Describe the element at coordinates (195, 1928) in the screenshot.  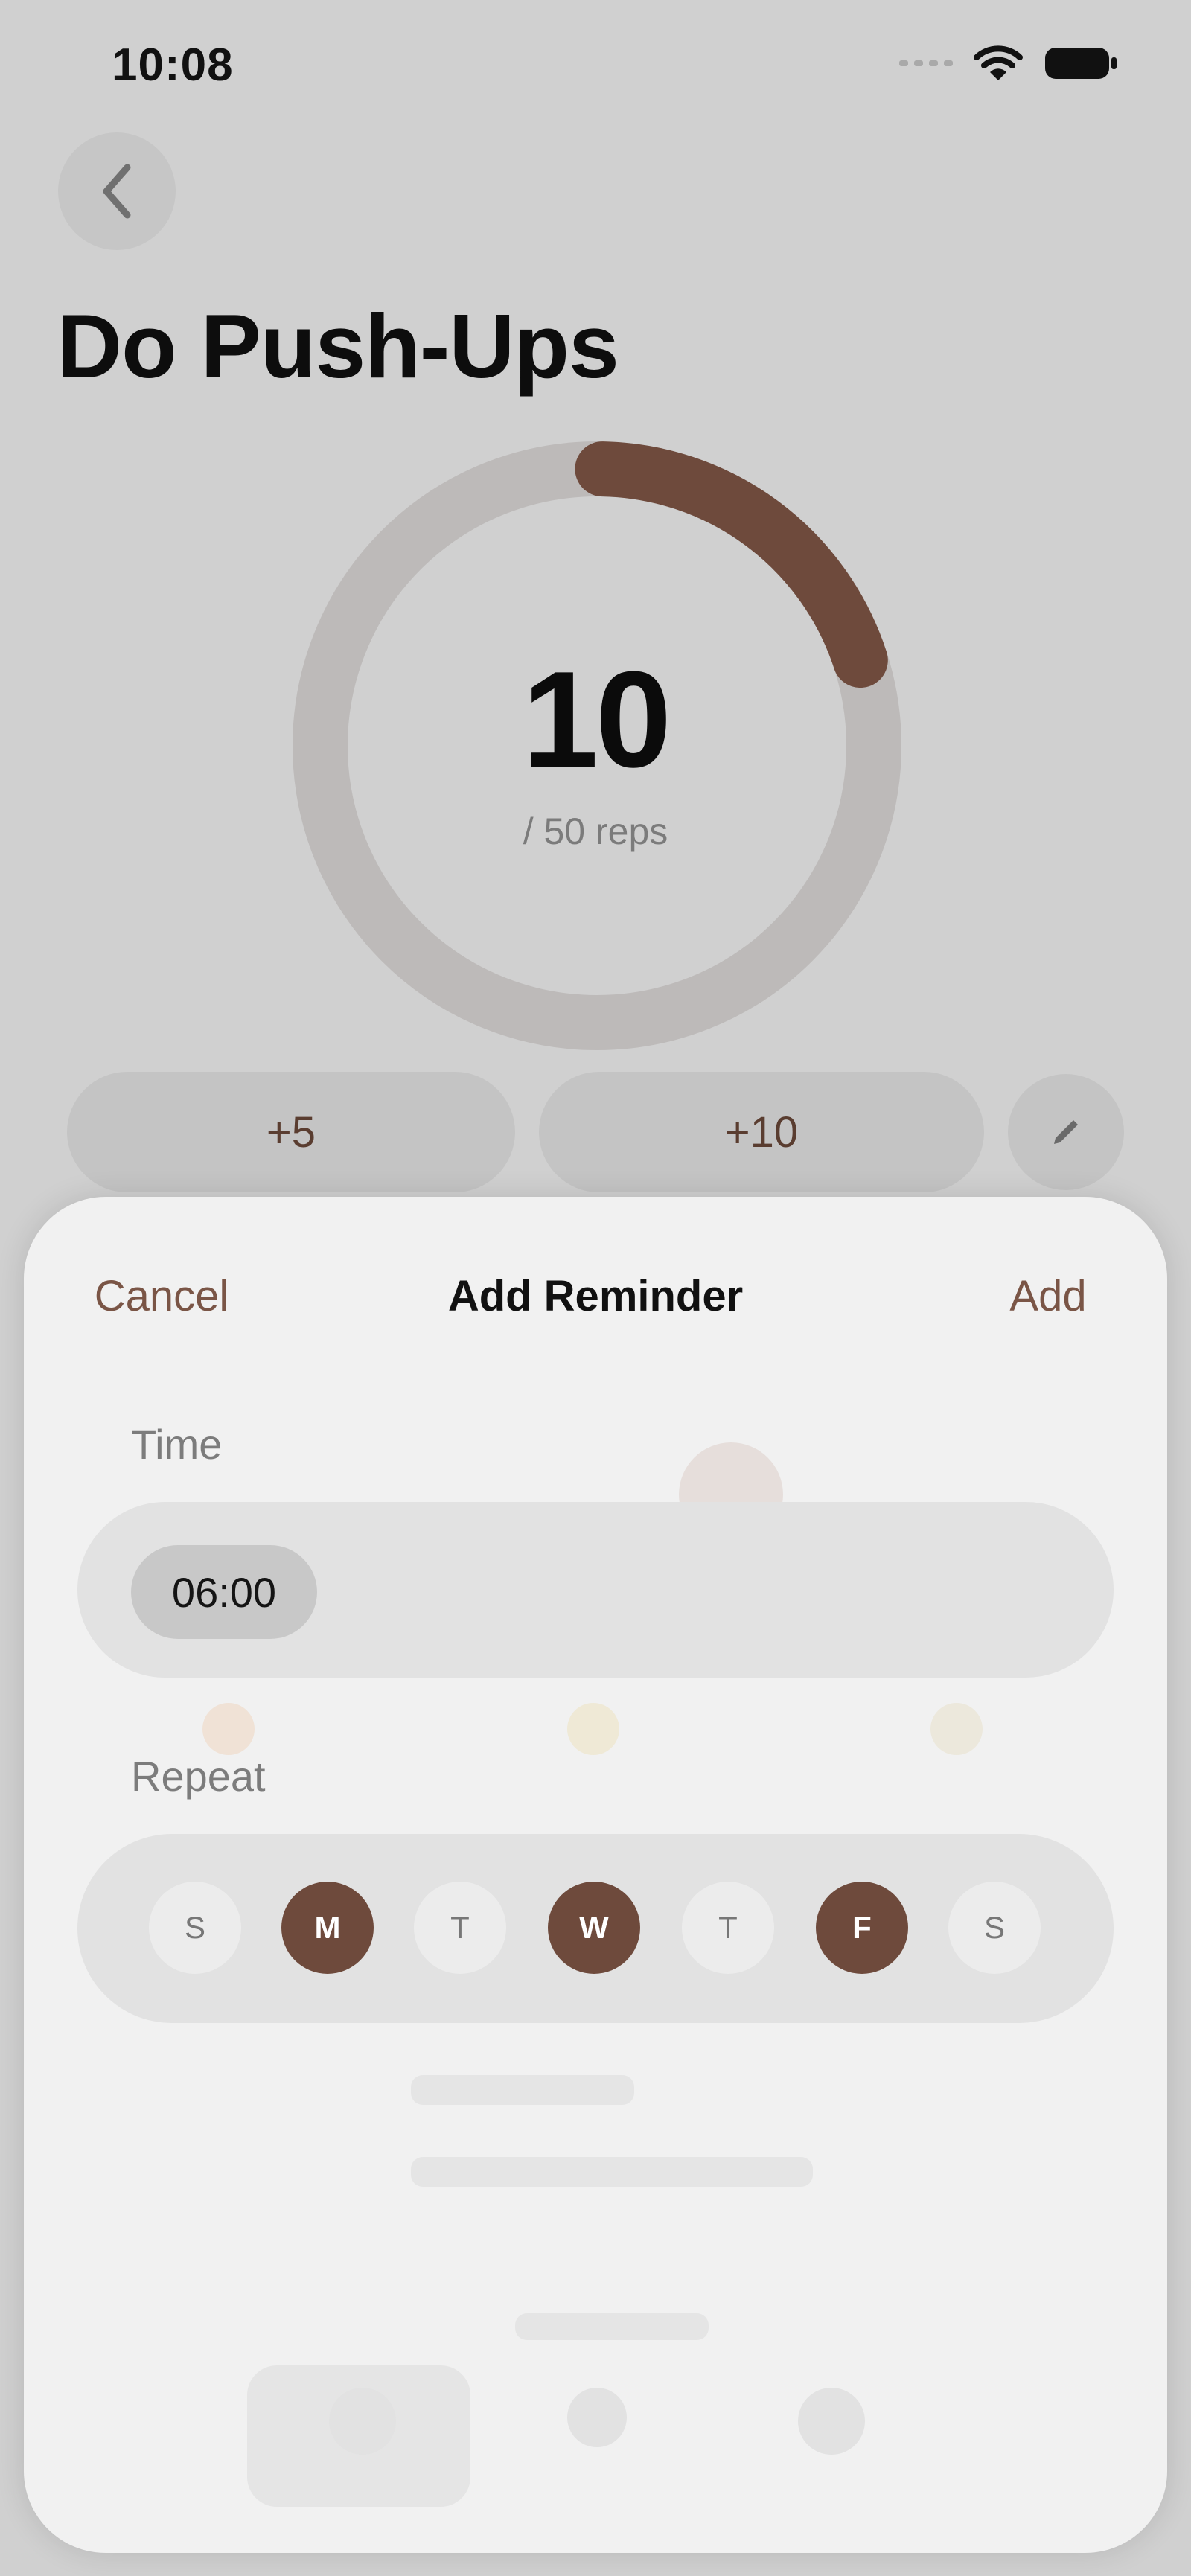
I see `day-toggle-sunday: S` at that location.